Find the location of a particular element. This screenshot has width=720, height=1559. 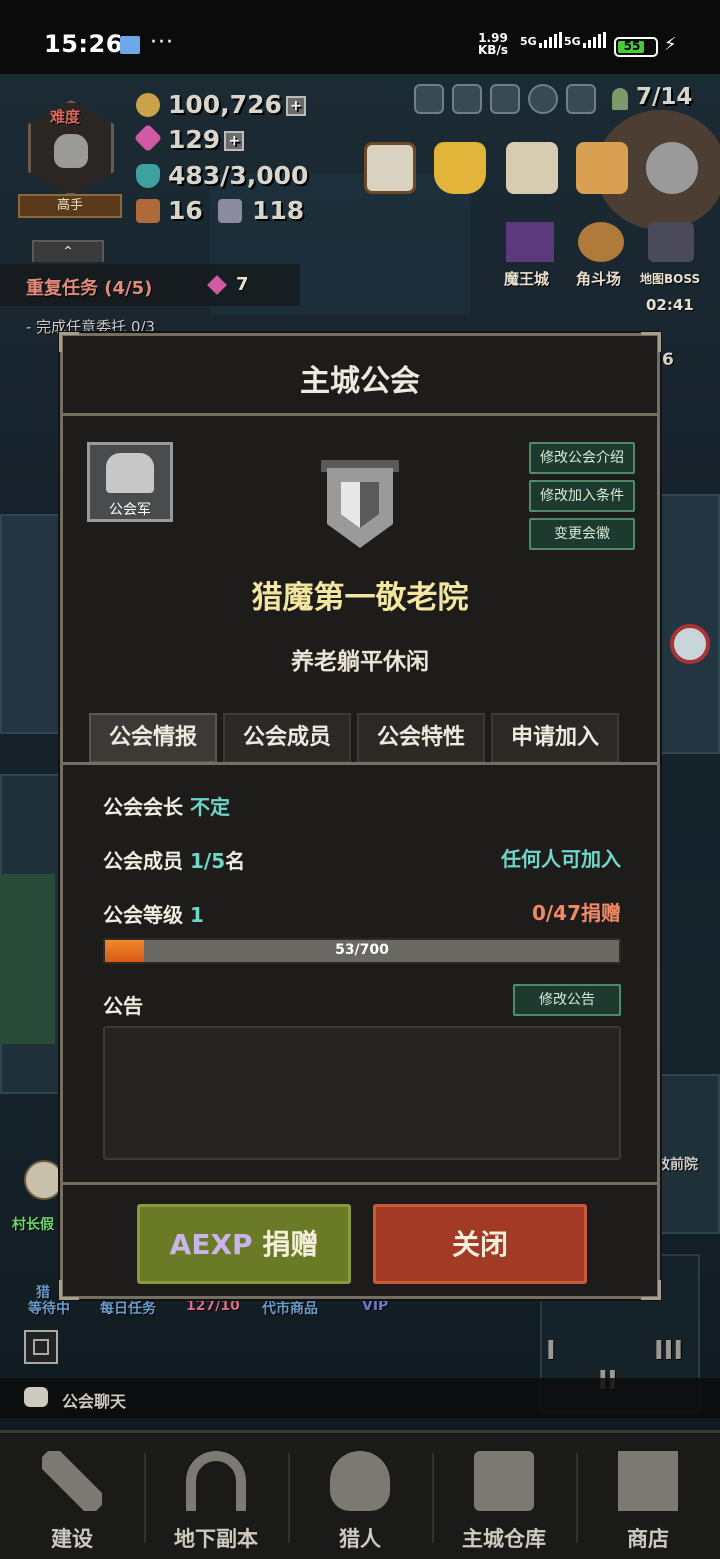

arena-icon is located at coordinates (601, 242).